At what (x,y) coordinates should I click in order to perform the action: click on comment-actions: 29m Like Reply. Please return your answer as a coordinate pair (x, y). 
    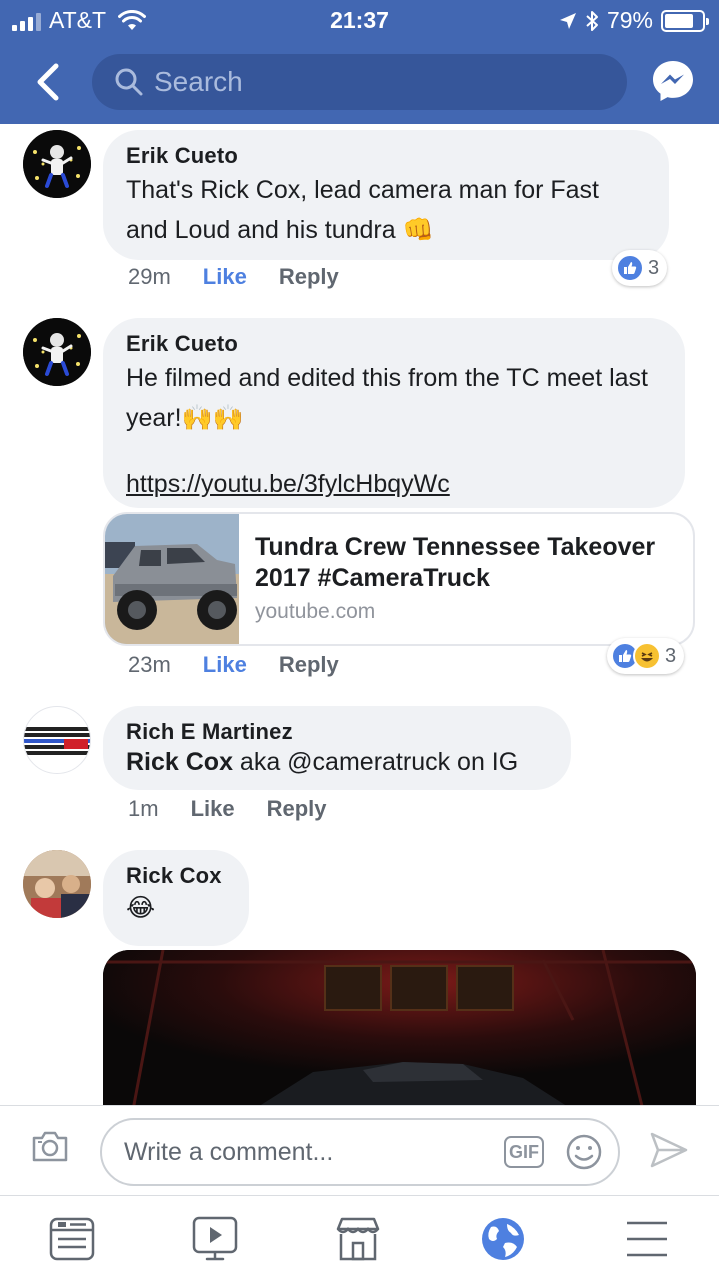
    Looking at the image, I should click on (233, 277).